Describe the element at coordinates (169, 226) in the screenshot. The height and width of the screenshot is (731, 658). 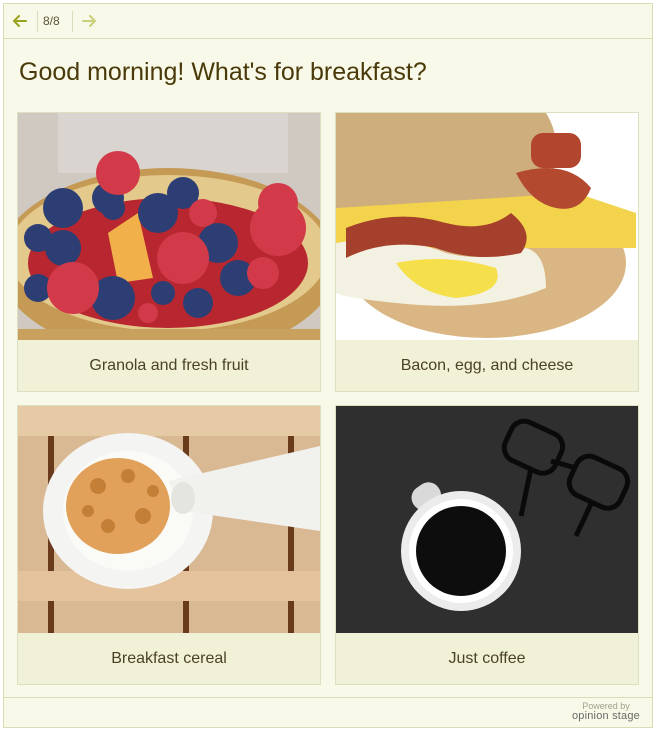
I see `bowl-of-berries-photo` at that location.